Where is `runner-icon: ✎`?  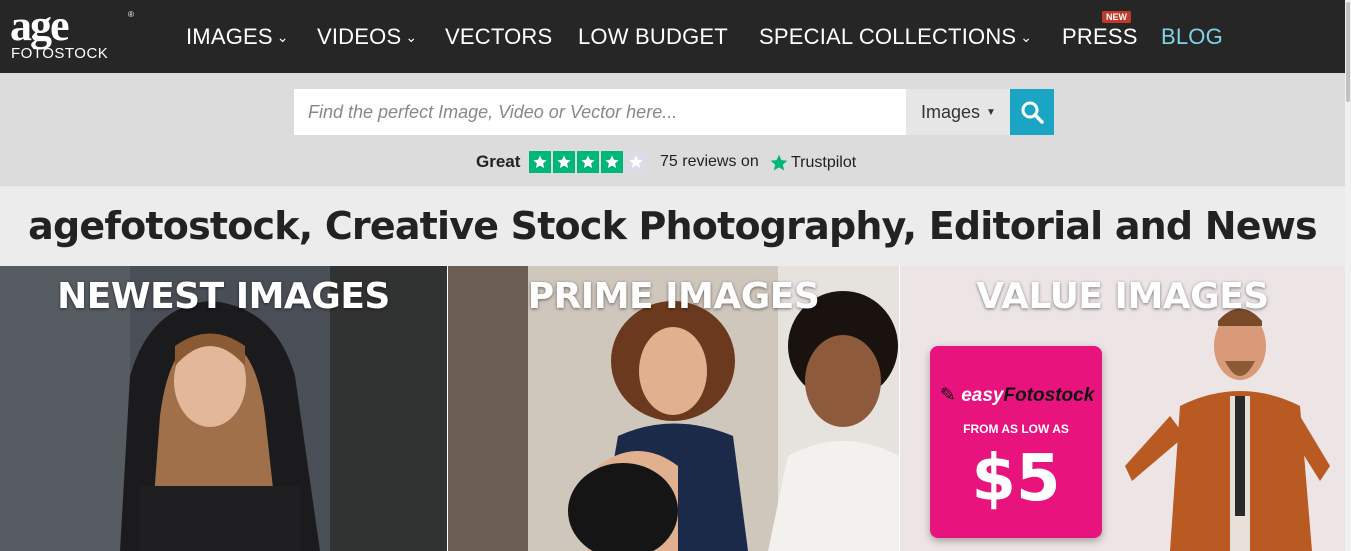 runner-icon: ✎ is located at coordinates (948, 395).